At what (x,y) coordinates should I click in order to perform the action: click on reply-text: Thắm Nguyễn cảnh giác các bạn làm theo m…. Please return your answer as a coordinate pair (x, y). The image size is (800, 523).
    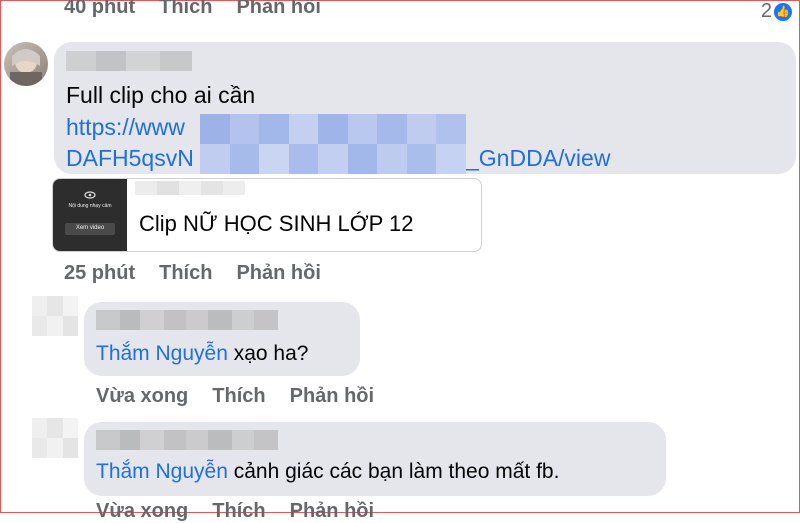
    Looking at the image, I should click on (327, 472).